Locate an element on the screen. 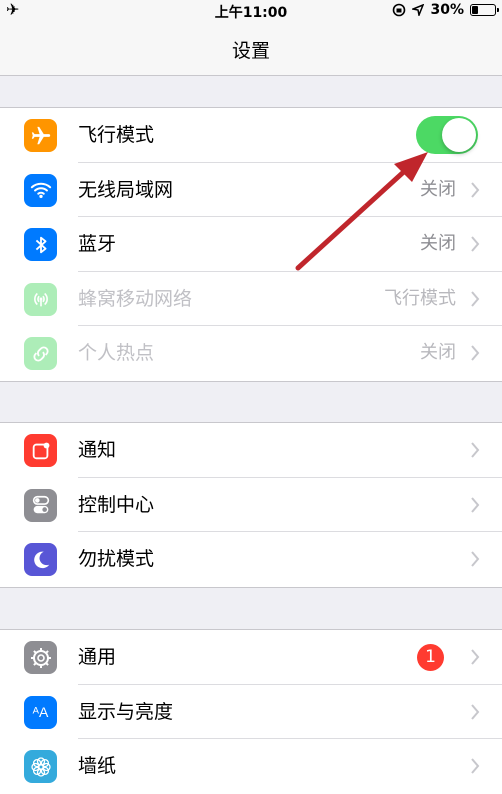 The height and width of the screenshot is (794, 502). airplane-mode-toggle is located at coordinates (447, 135).